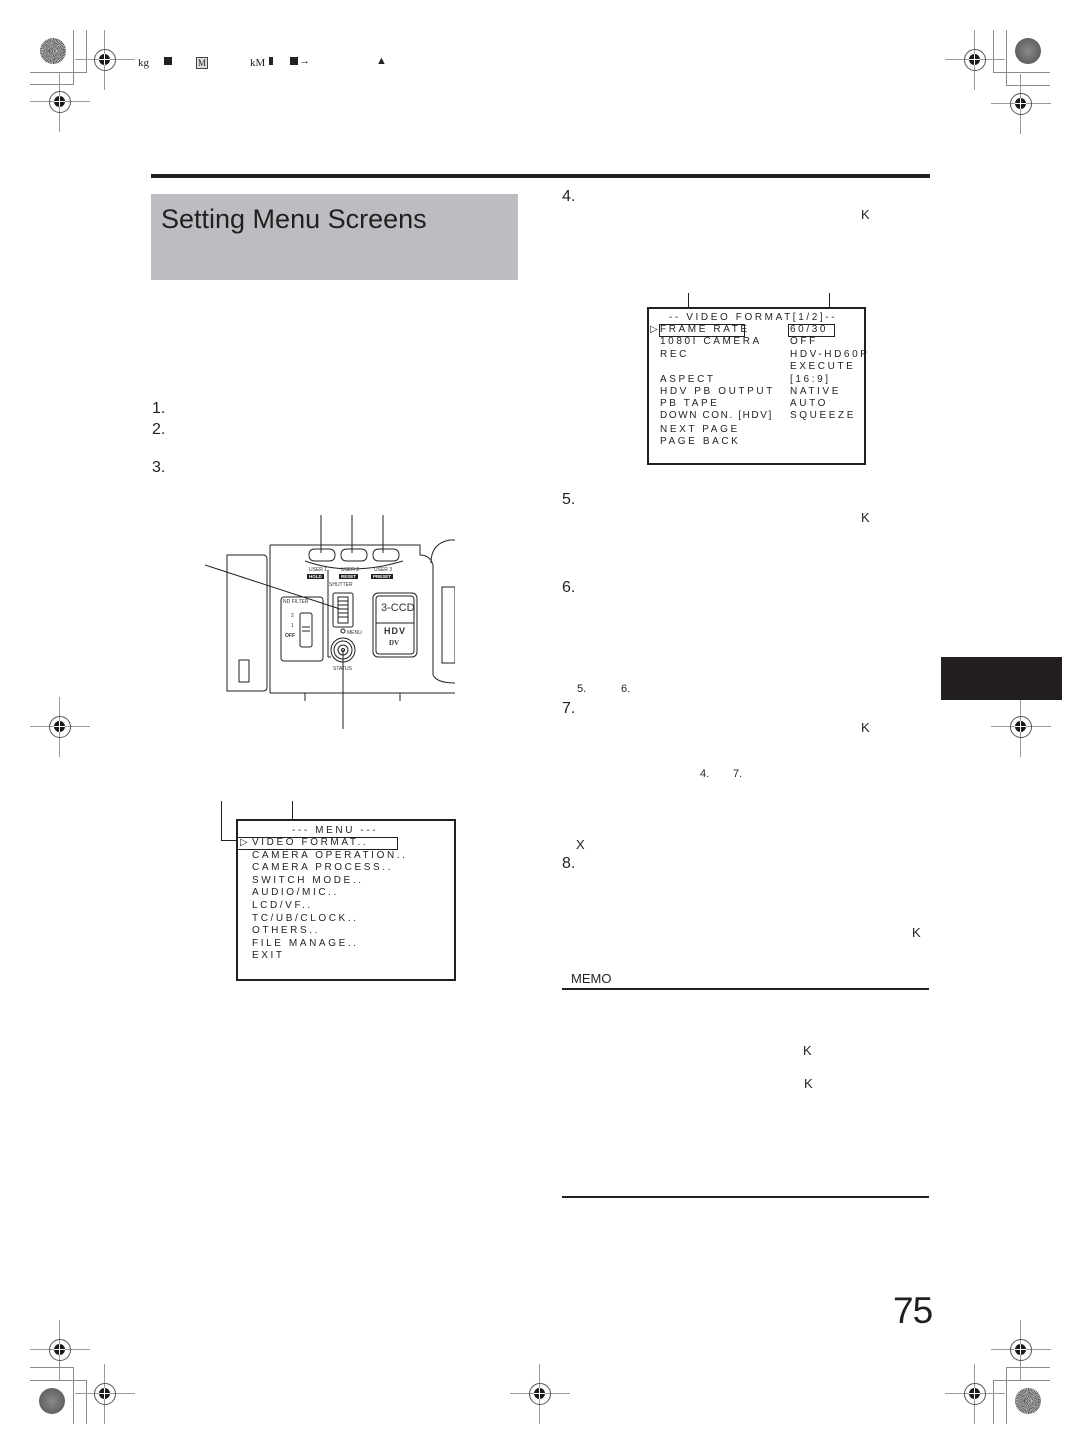 The width and height of the screenshot is (1080, 1454). Describe the element at coordinates (292, 626) in the screenshot. I see `nd-position-1: 1` at that location.